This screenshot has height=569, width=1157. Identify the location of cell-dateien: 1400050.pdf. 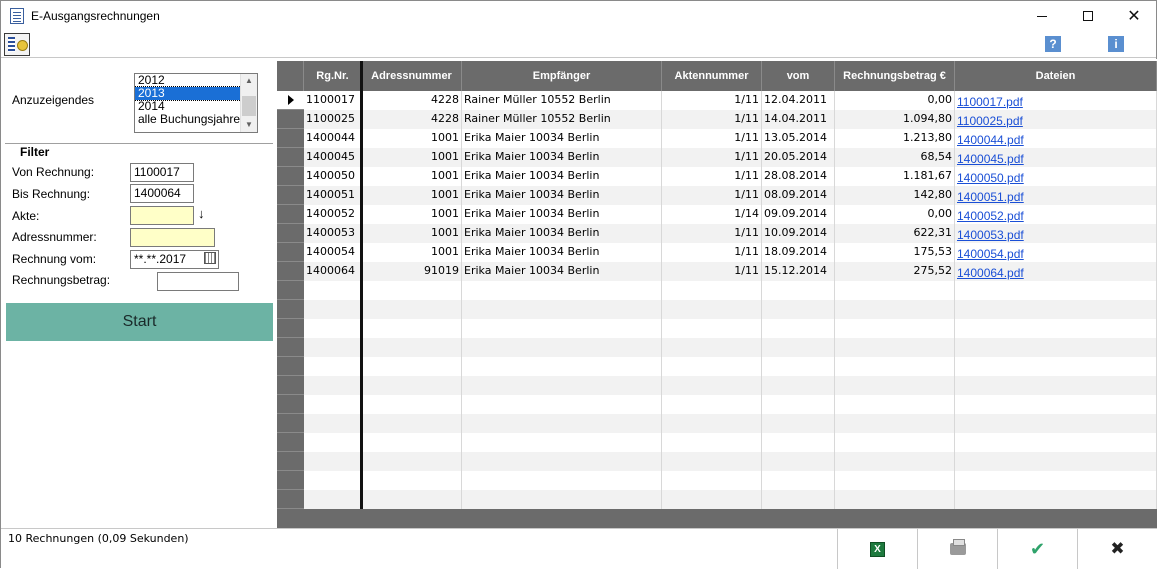
(1056, 176).